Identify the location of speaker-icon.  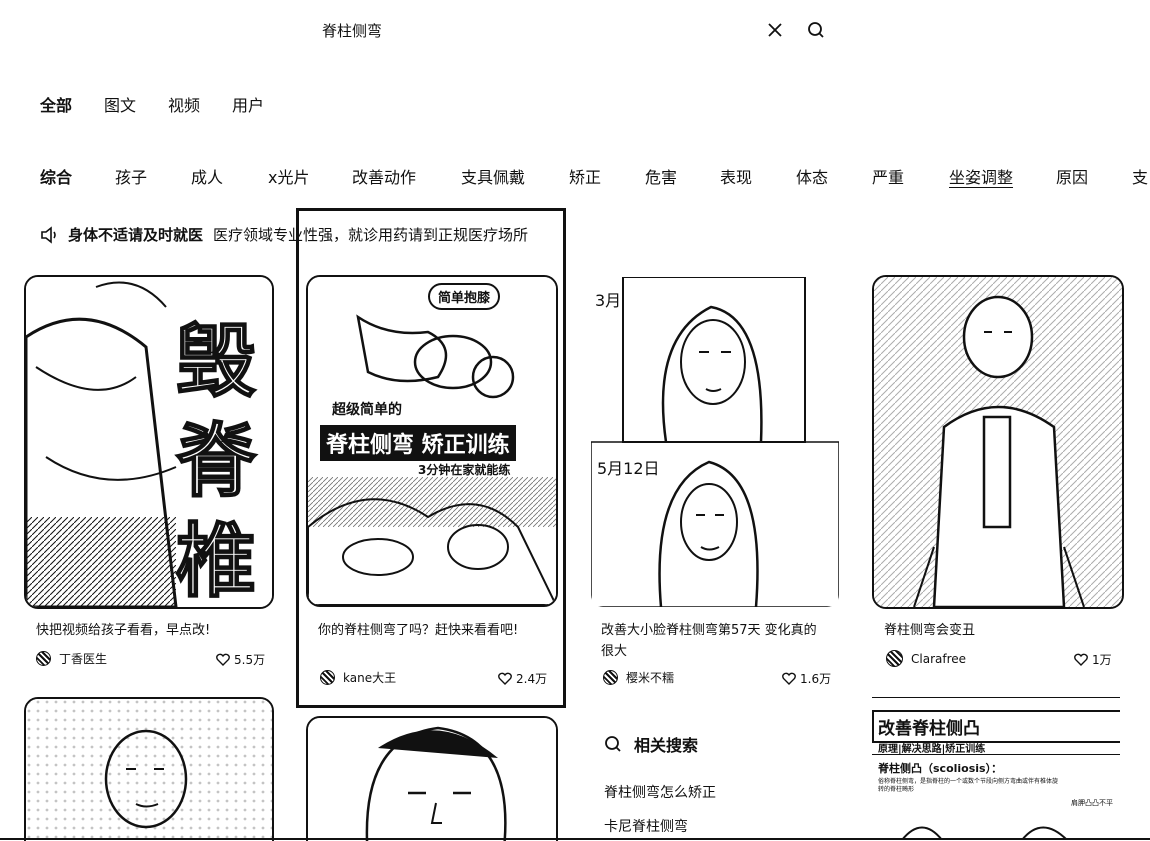
(48, 234).